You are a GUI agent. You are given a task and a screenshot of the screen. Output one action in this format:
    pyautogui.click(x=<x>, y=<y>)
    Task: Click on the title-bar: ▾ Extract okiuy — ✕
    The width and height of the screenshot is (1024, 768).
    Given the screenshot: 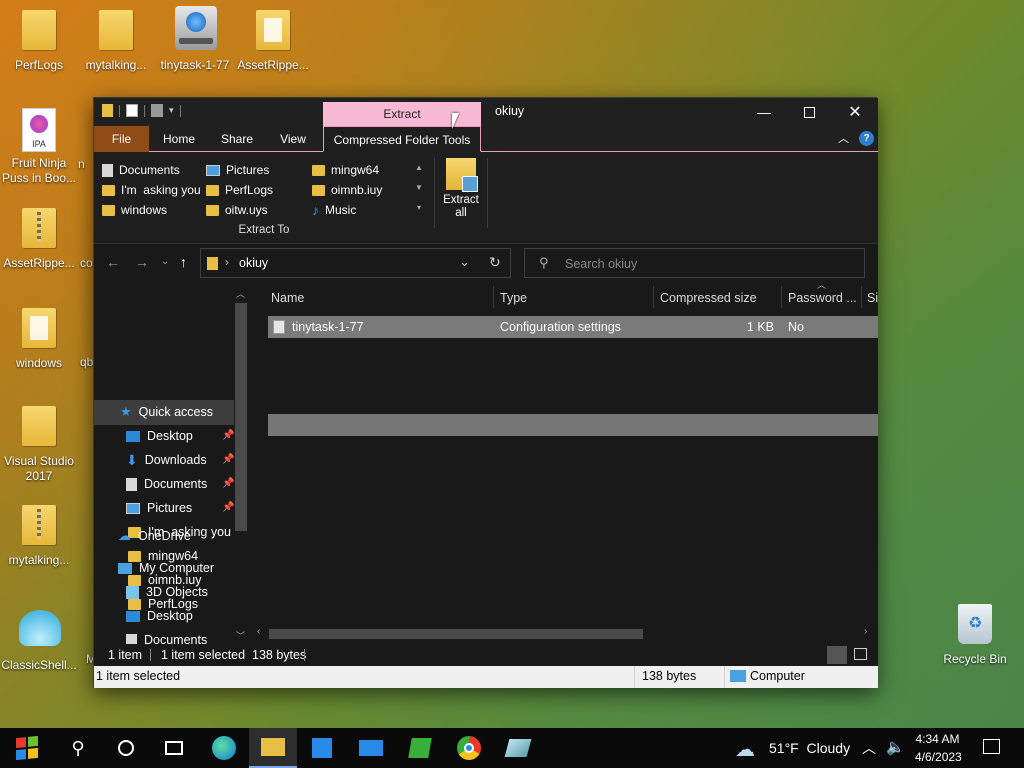 What is the action you would take?
    pyautogui.click(x=486, y=112)
    